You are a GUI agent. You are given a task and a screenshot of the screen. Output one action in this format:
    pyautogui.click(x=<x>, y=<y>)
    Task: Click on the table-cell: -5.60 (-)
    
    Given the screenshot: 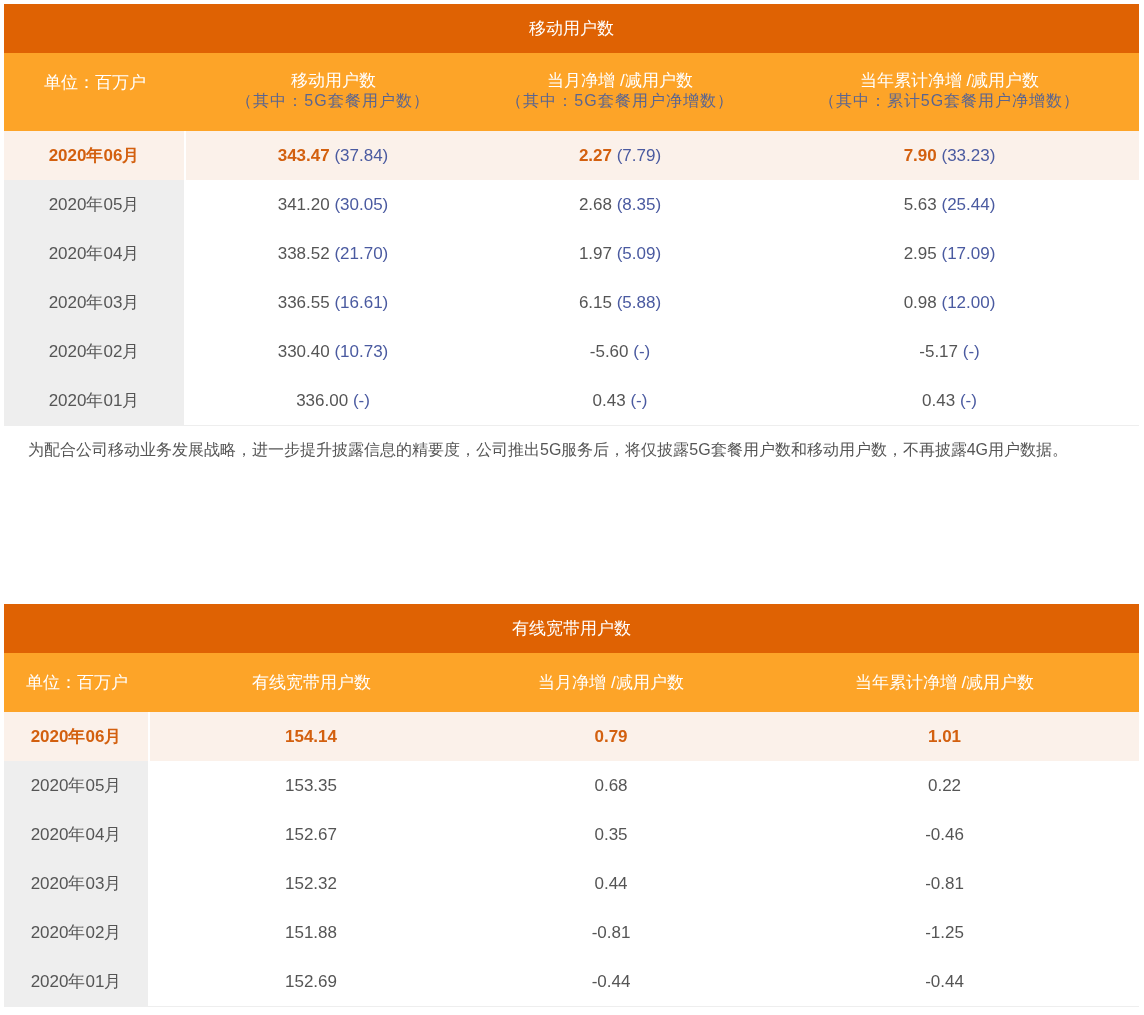 What is the action you would take?
    pyautogui.click(x=620, y=351)
    